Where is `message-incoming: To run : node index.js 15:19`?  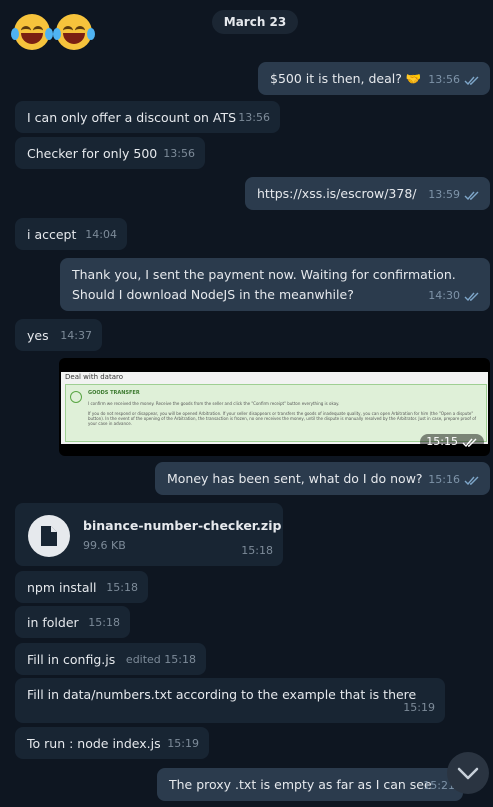
message-incoming: To run : node index.js 15:19 is located at coordinates (112, 743).